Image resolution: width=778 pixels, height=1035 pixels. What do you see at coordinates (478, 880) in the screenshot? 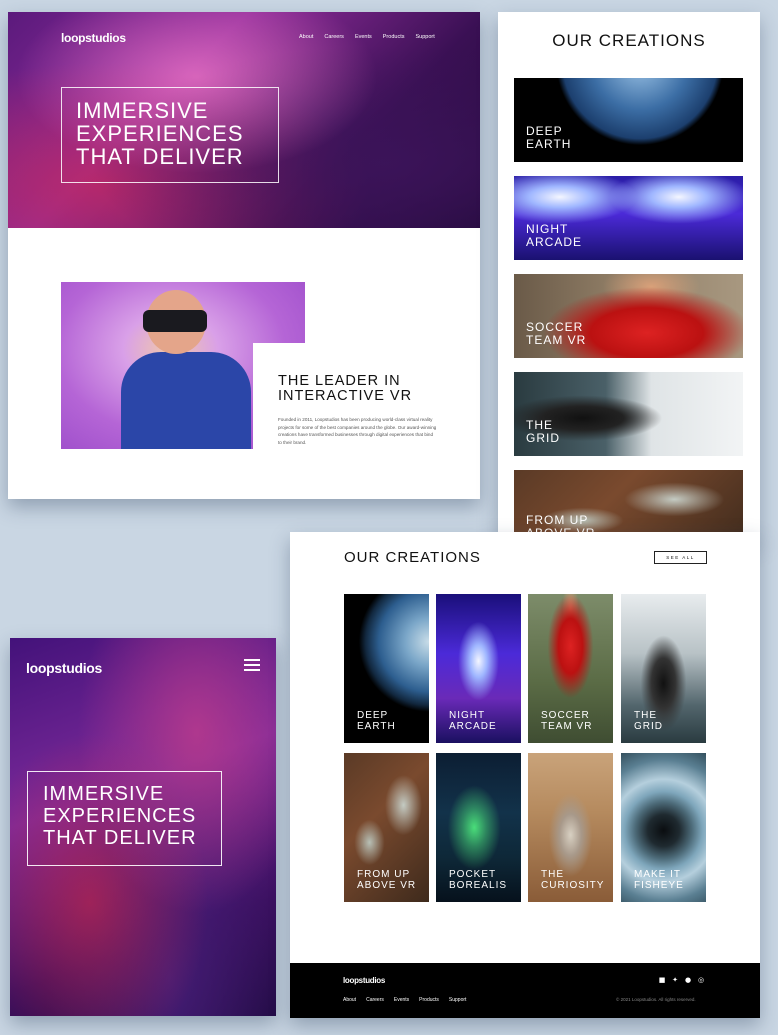
I see `creation-label: POCKET BOREALIS` at bounding box center [478, 880].